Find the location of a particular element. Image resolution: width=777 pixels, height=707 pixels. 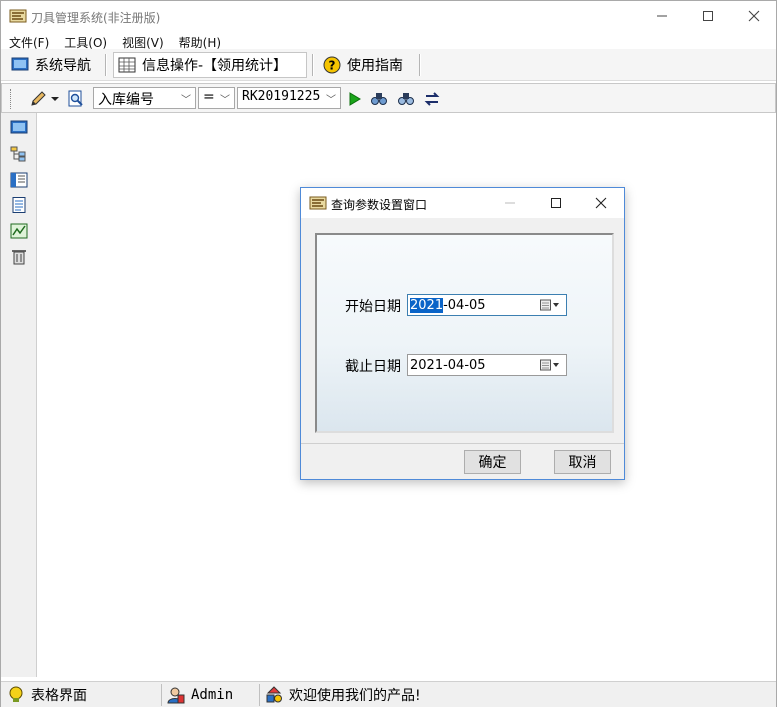

nav-button: 系统导航 is located at coordinates (51, 65).